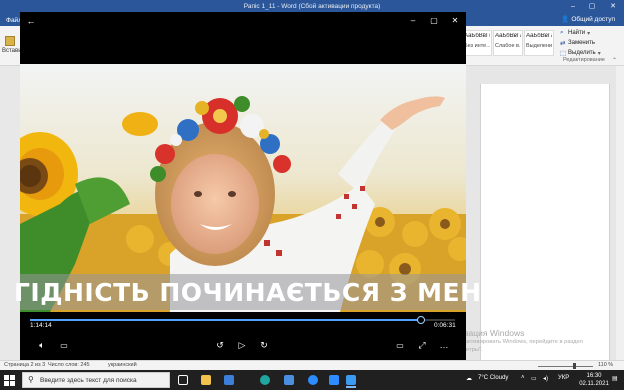  I want to click on select-icon: ⬚, so click(563, 53).